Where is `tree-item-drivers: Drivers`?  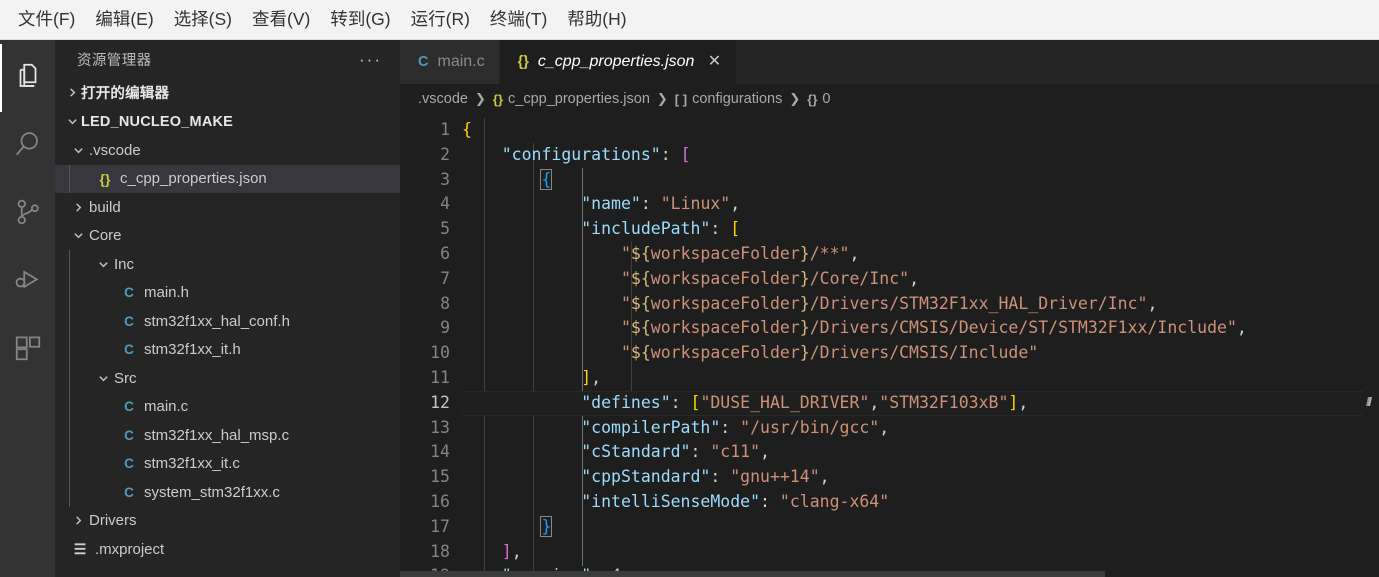 tree-item-drivers: Drivers is located at coordinates (227, 521).